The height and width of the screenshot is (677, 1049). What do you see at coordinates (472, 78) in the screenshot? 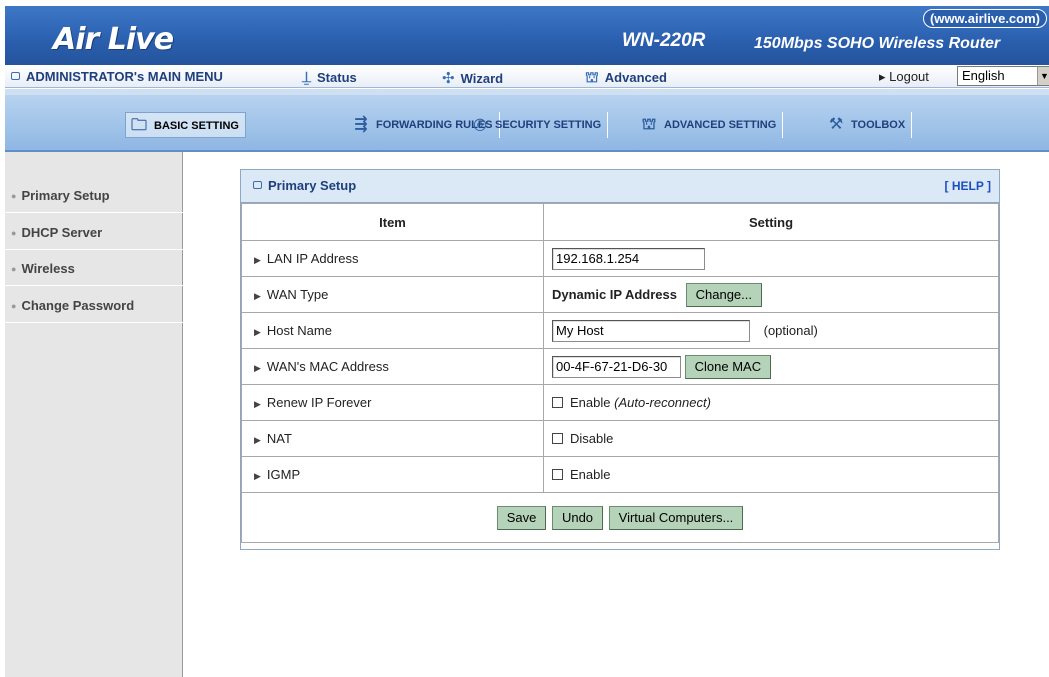
I see `wizard-menu-link: ✣ Wizard` at bounding box center [472, 78].